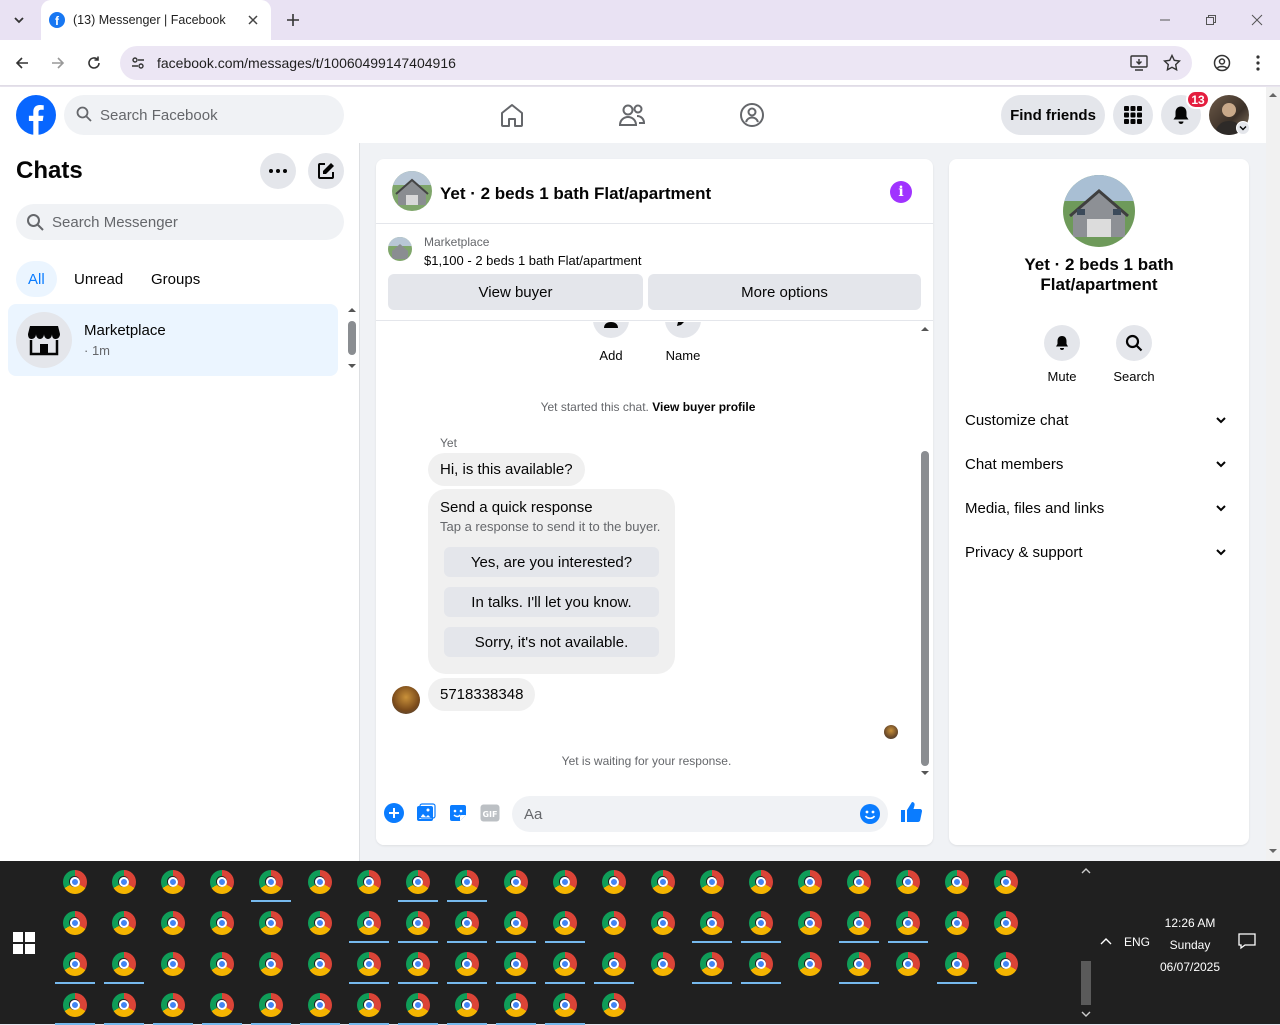  I want to click on page-scrollbar, so click(1273, 474).